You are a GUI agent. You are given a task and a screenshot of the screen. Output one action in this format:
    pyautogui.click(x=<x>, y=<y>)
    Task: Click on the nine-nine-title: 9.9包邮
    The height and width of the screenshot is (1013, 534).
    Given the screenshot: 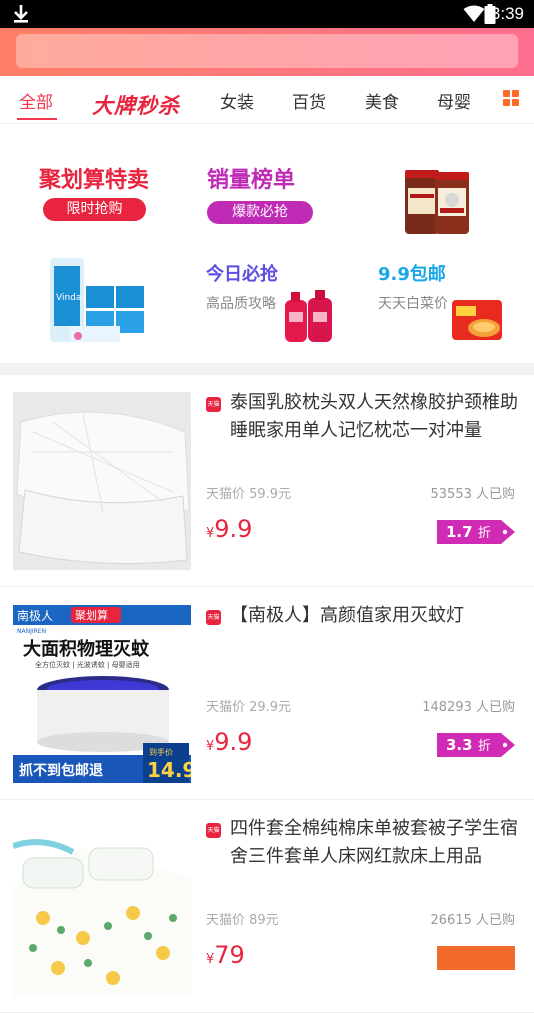 What is the action you would take?
    pyautogui.click(x=412, y=274)
    